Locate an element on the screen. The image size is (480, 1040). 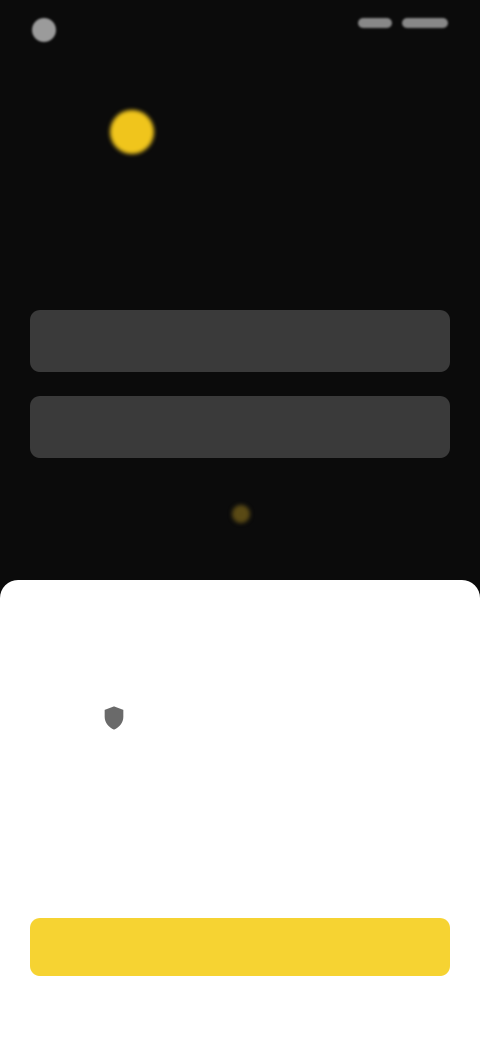
password-field is located at coordinates (240, 427).